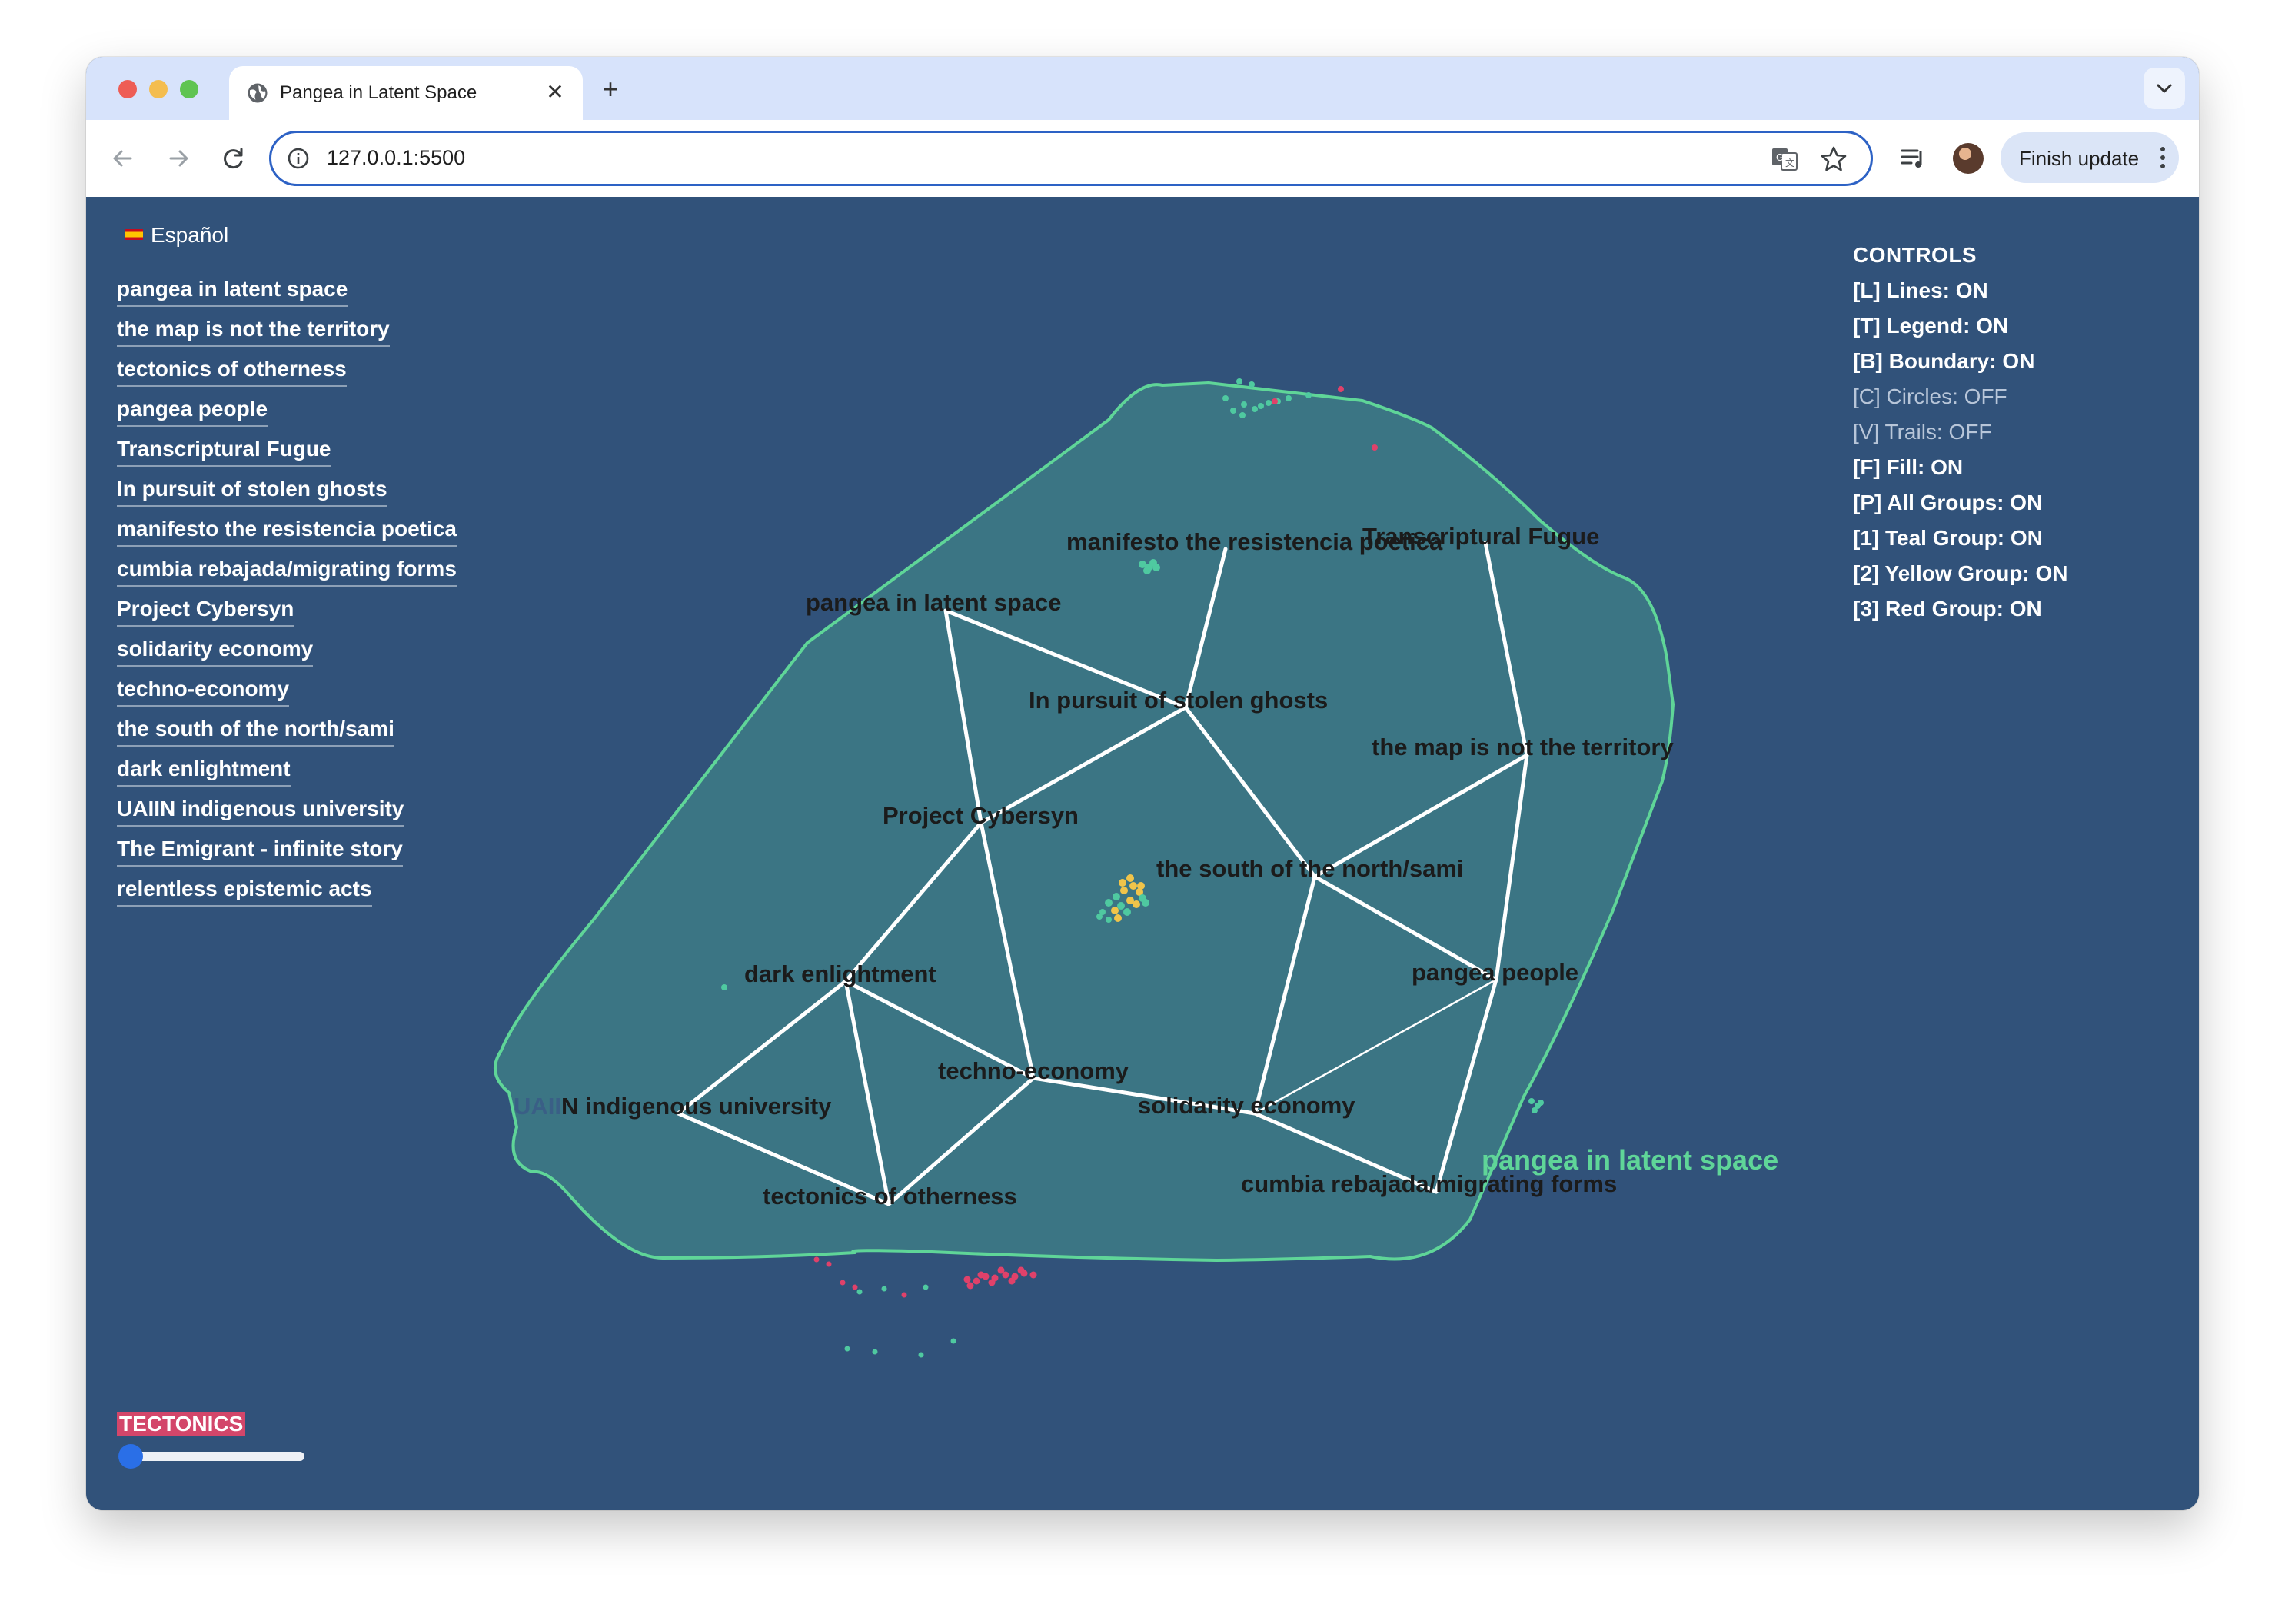 This screenshot has height=1624, width=2285. I want to click on node-label-uaiin: UAIIN indigenous university, so click(673, 1106).